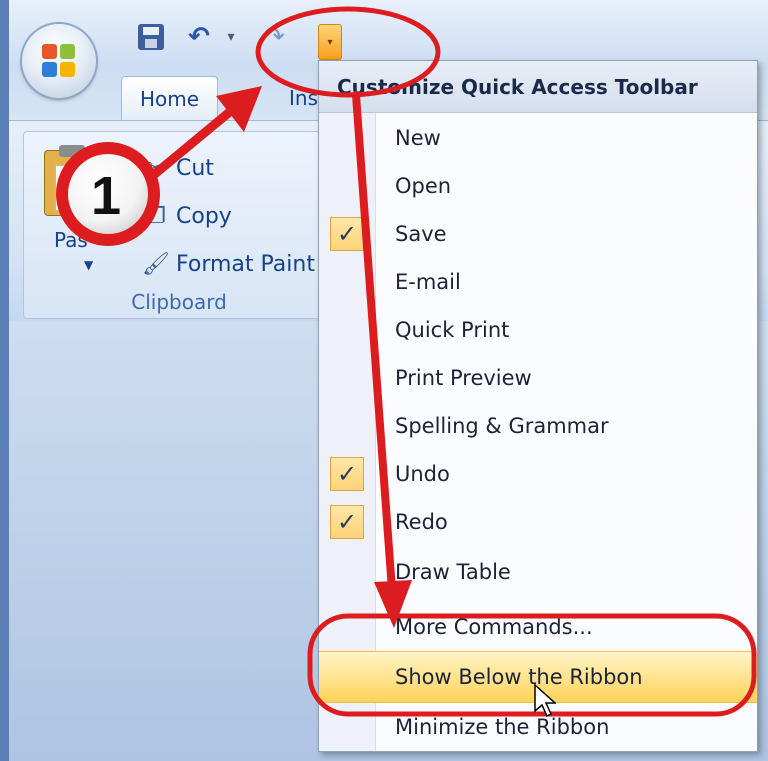 The height and width of the screenshot is (761, 768). I want to click on menu-item-label: Save, so click(421, 234).